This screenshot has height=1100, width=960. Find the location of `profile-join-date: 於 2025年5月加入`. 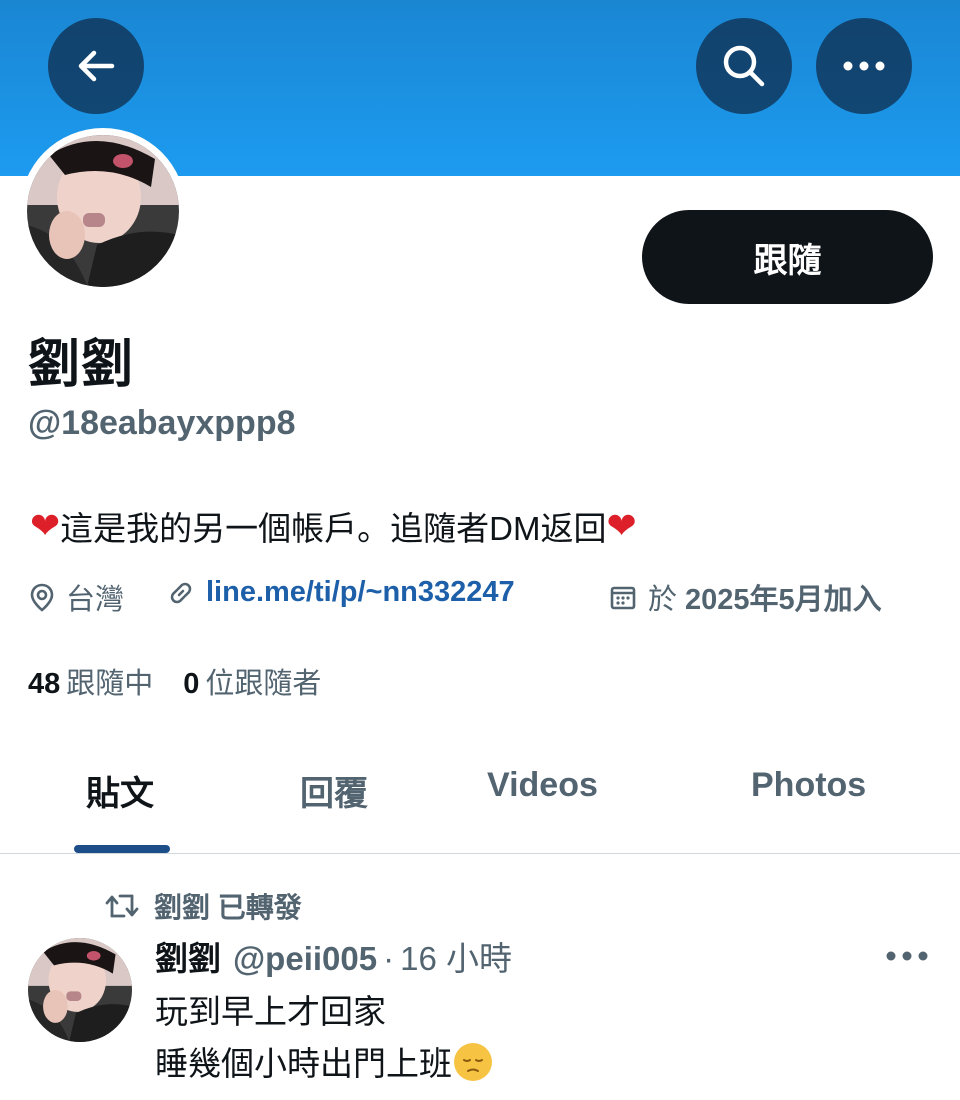

profile-join-date: 於 2025年5月加入 is located at coordinates (745, 597).